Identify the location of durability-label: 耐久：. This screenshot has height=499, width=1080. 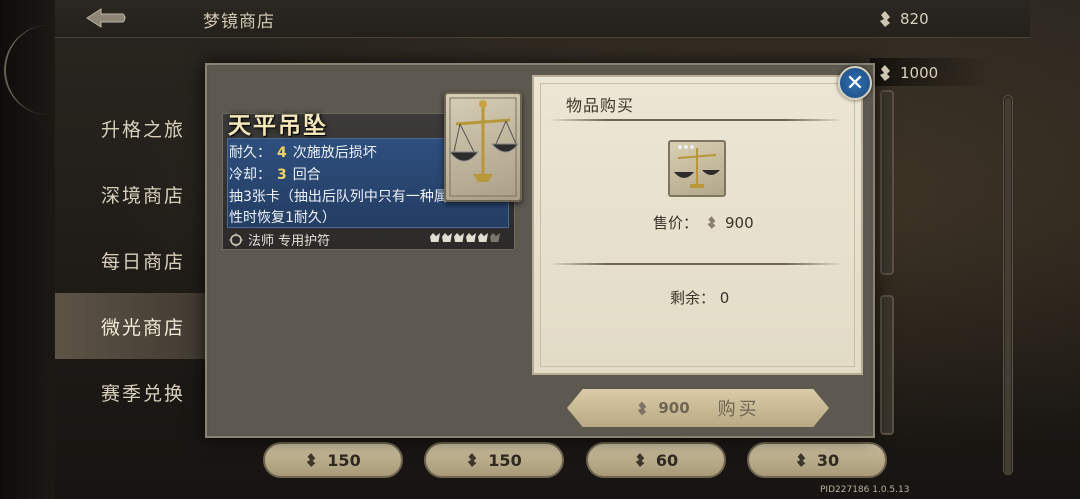
(250, 153).